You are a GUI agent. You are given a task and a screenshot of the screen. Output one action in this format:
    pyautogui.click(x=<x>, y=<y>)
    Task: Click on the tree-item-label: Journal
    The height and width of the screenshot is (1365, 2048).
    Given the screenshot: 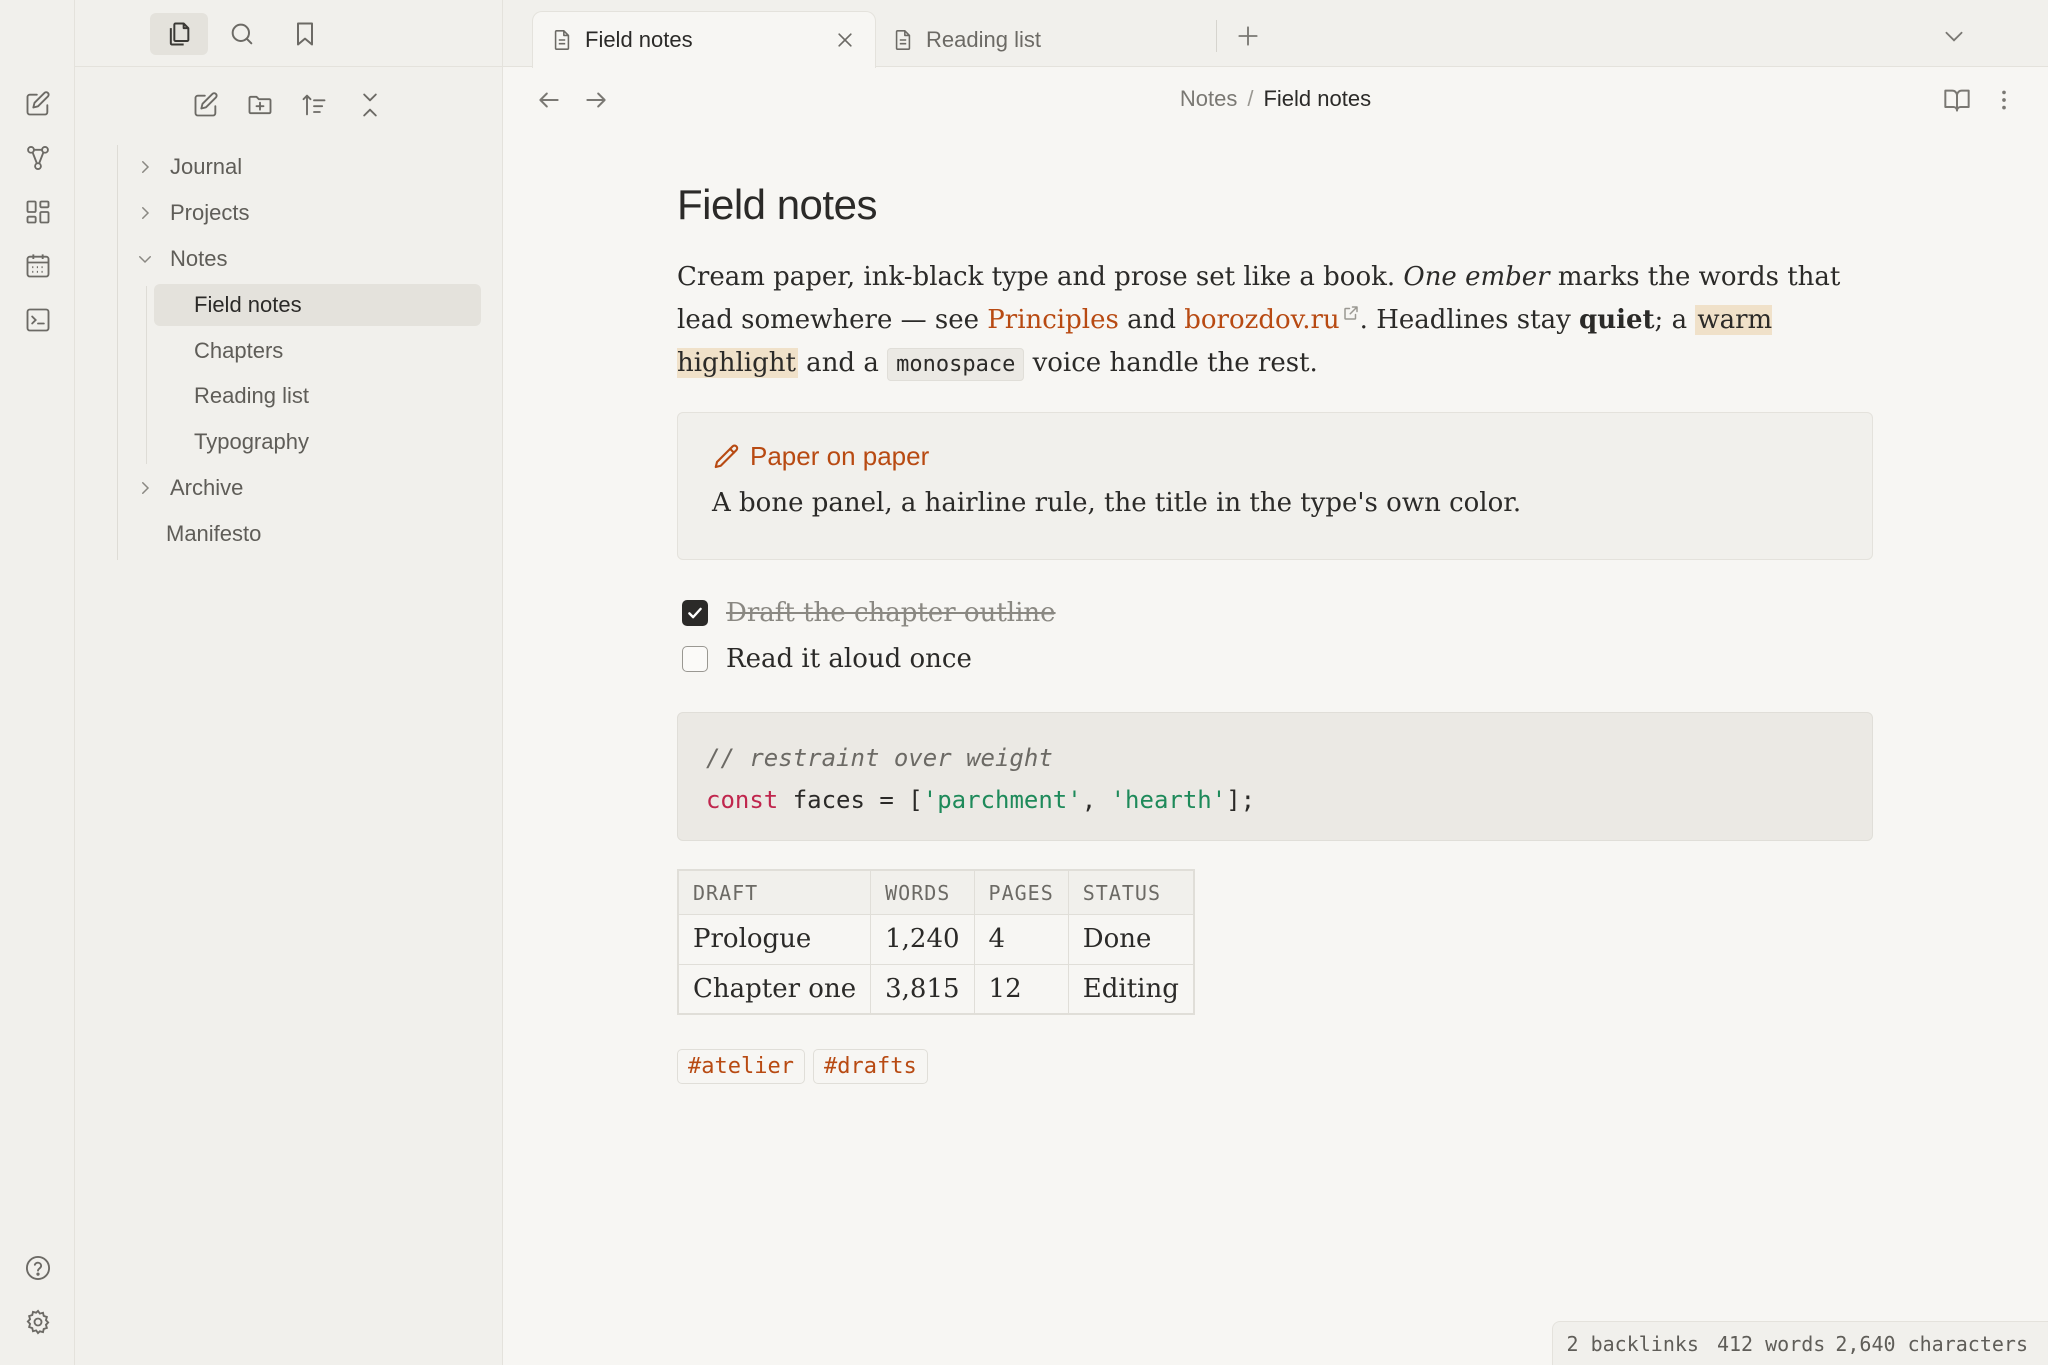 What is the action you would take?
    pyautogui.click(x=206, y=166)
    